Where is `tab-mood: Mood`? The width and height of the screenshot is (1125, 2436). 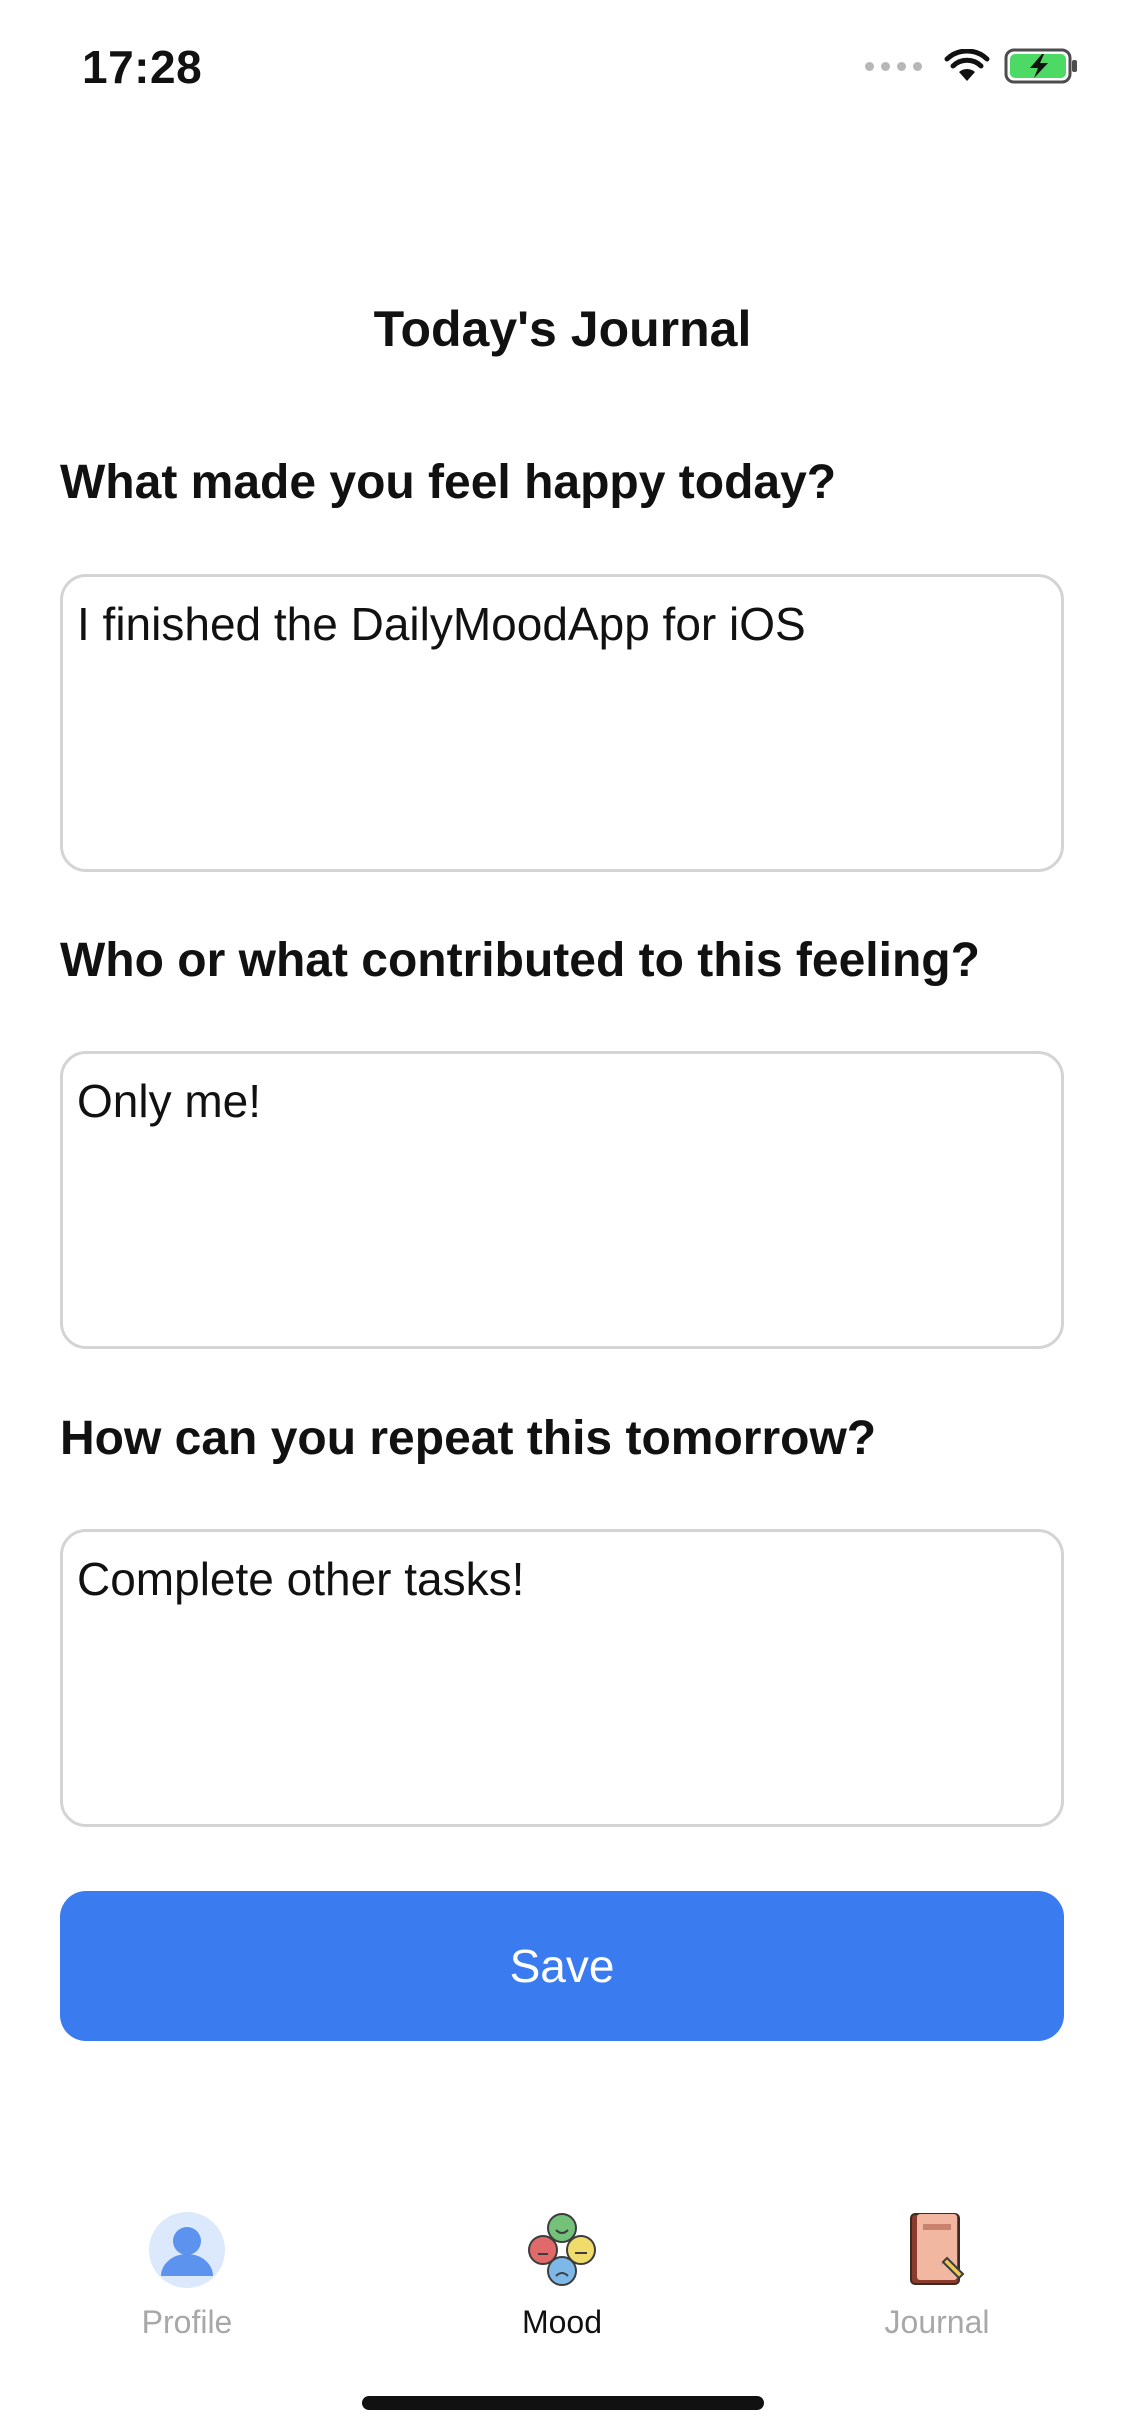 tab-mood: Mood is located at coordinates (562, 2275).